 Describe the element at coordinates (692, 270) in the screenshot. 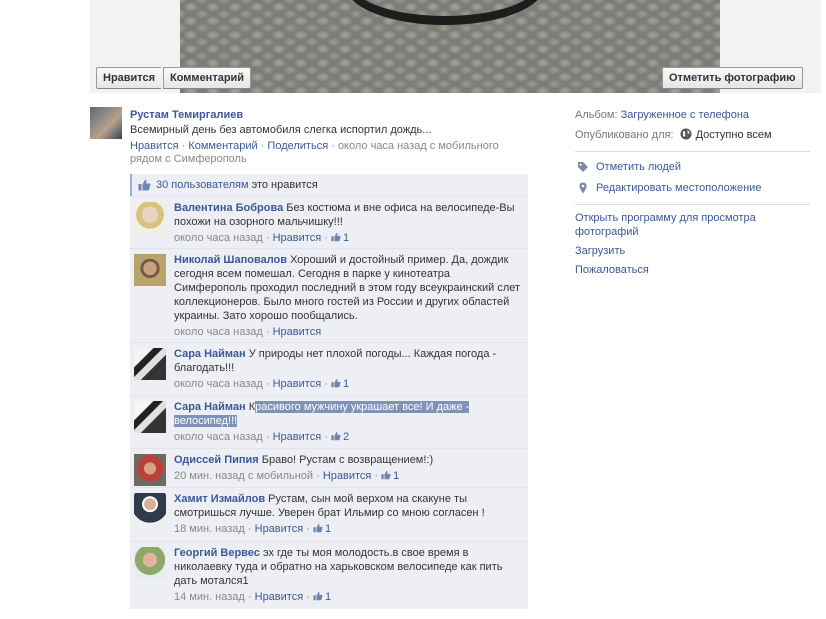

I see `report-link: Пожаловаться` at that location.